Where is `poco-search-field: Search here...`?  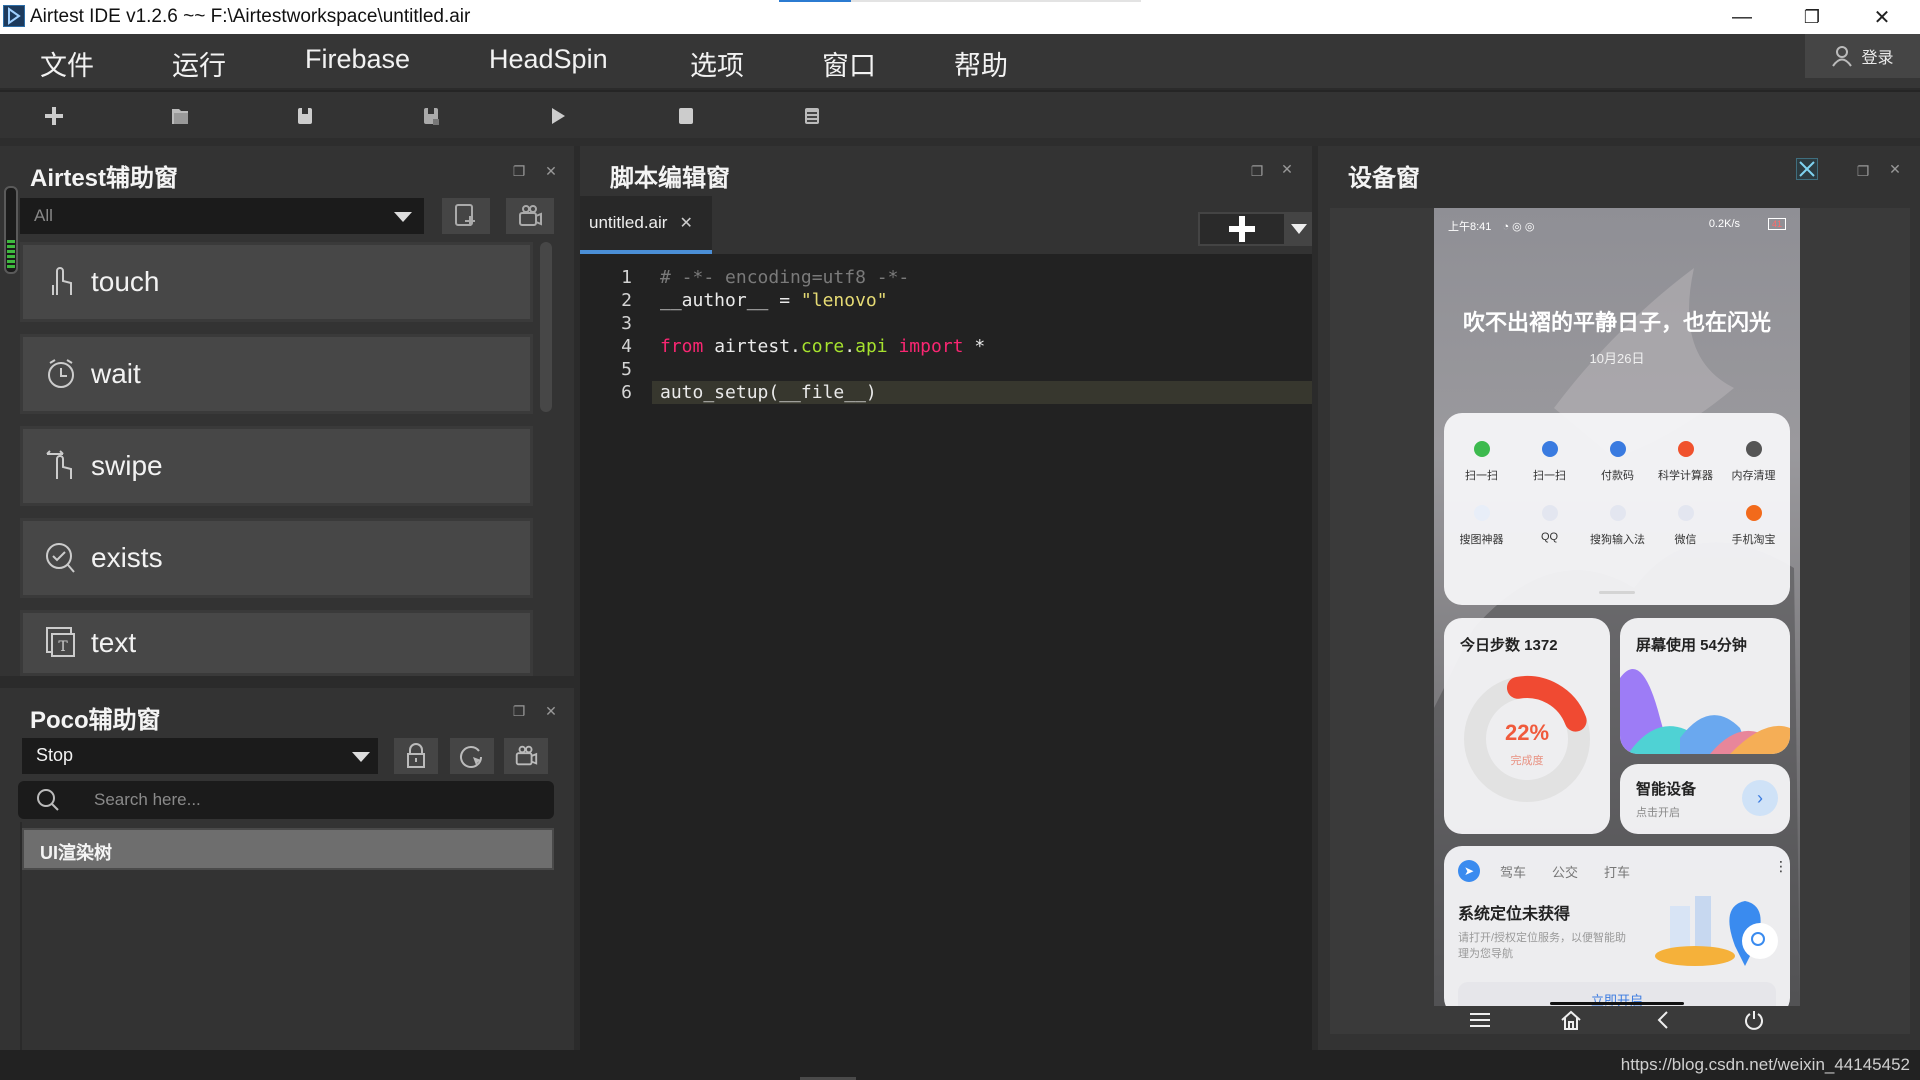 poco-search-field: Search here... is located at coordinates (286, 800).